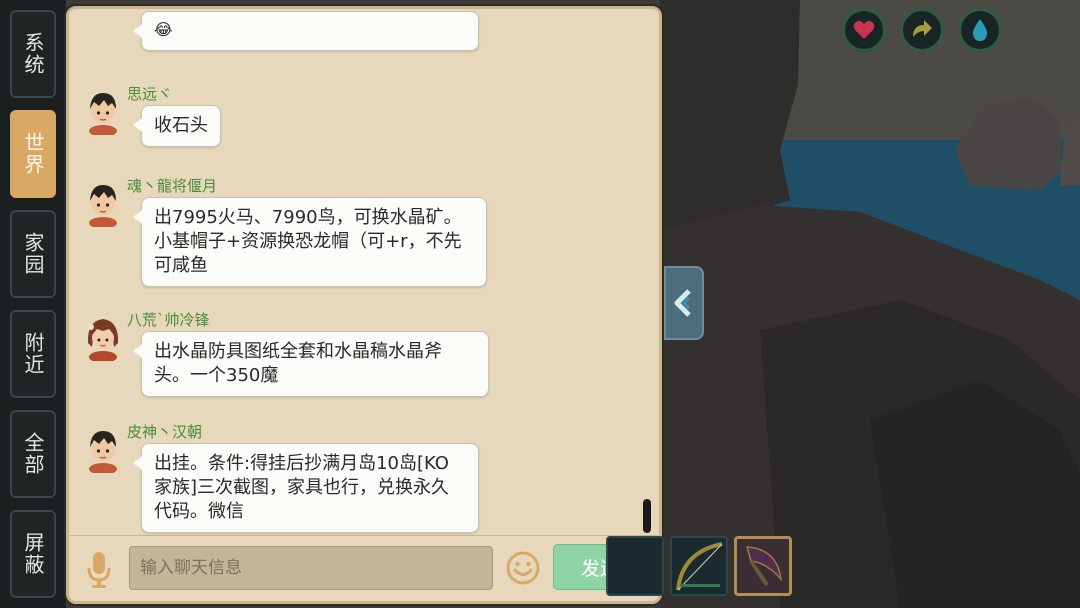  I want to click on sickle-item-icon, so click(764, 566).